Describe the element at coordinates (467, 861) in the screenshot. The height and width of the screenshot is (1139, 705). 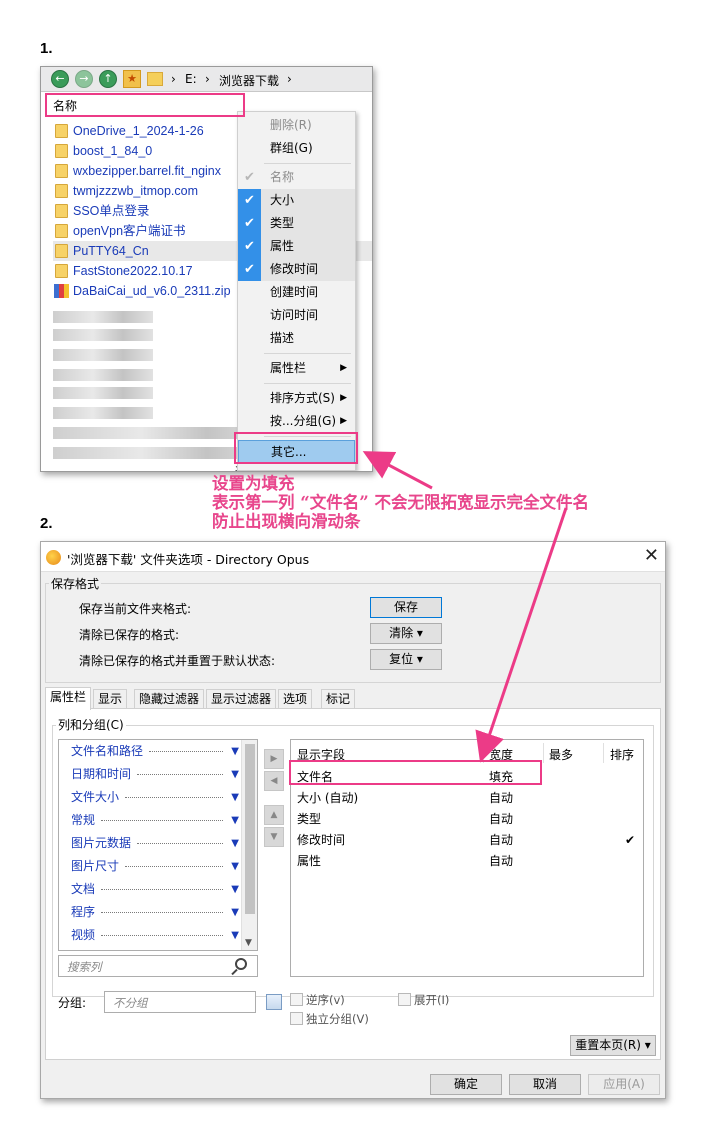
I see `table-row: 属性 自动` at that location.